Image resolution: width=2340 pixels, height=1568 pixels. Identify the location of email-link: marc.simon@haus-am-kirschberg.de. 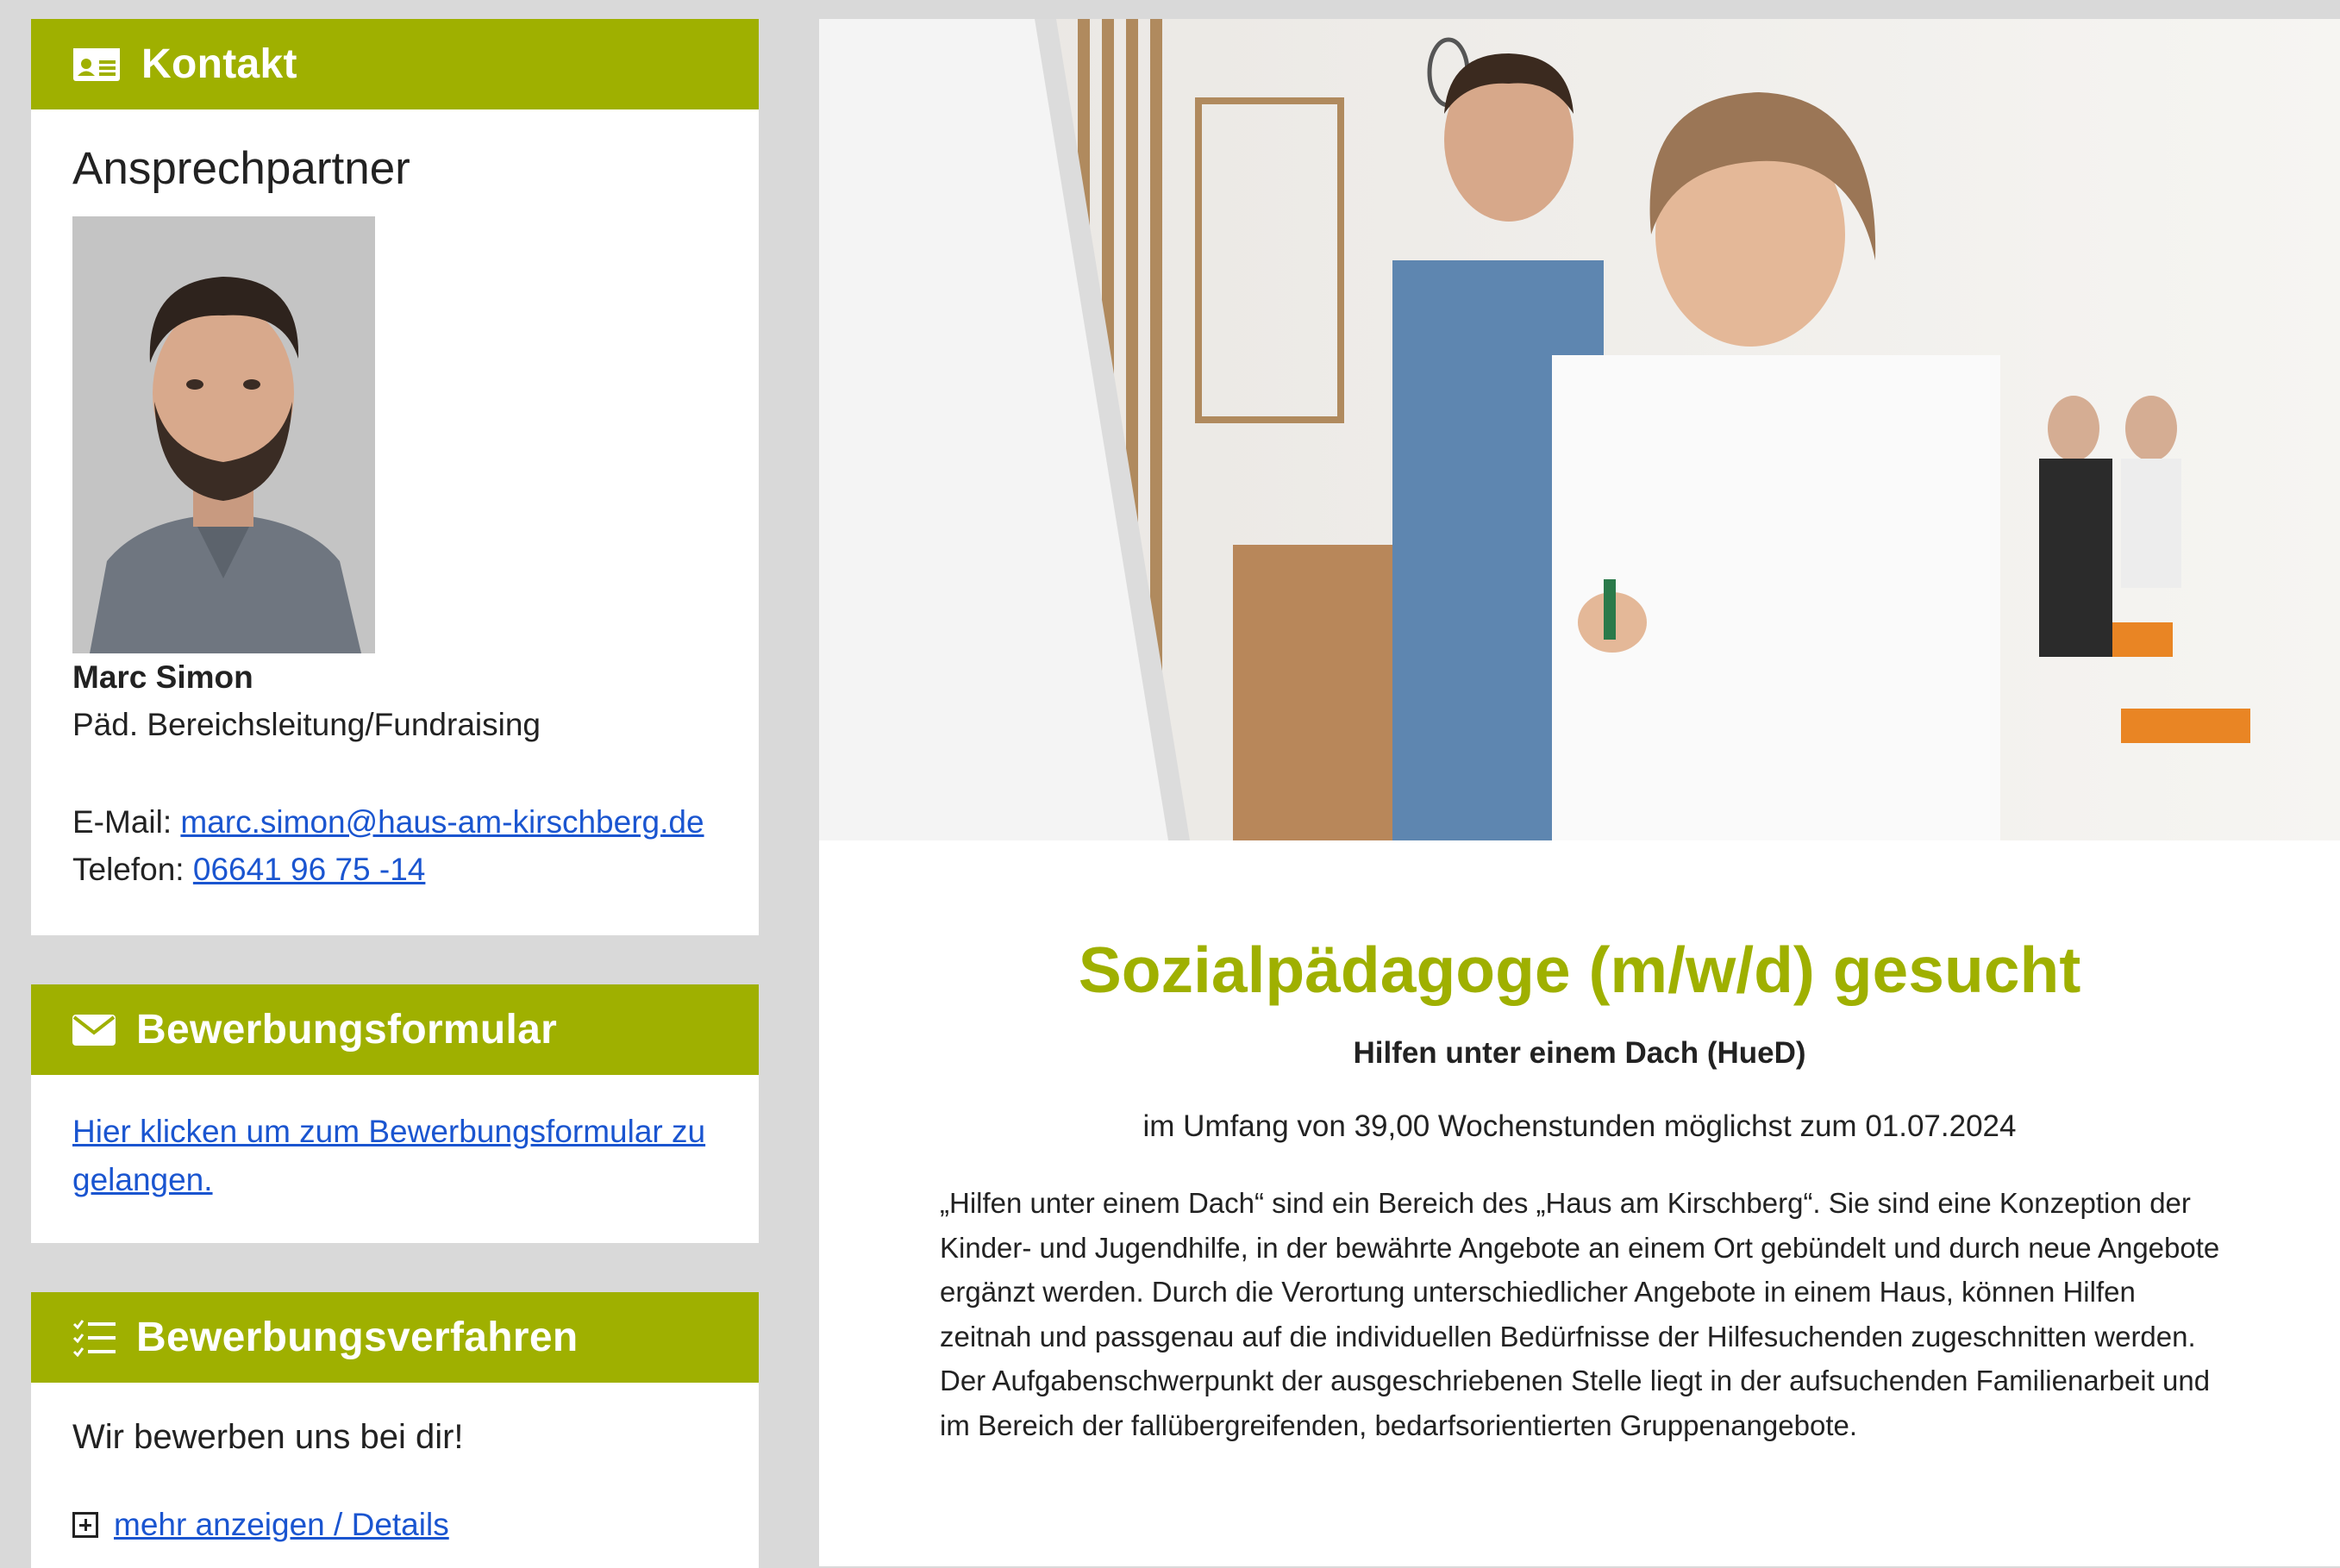
(442, 822).